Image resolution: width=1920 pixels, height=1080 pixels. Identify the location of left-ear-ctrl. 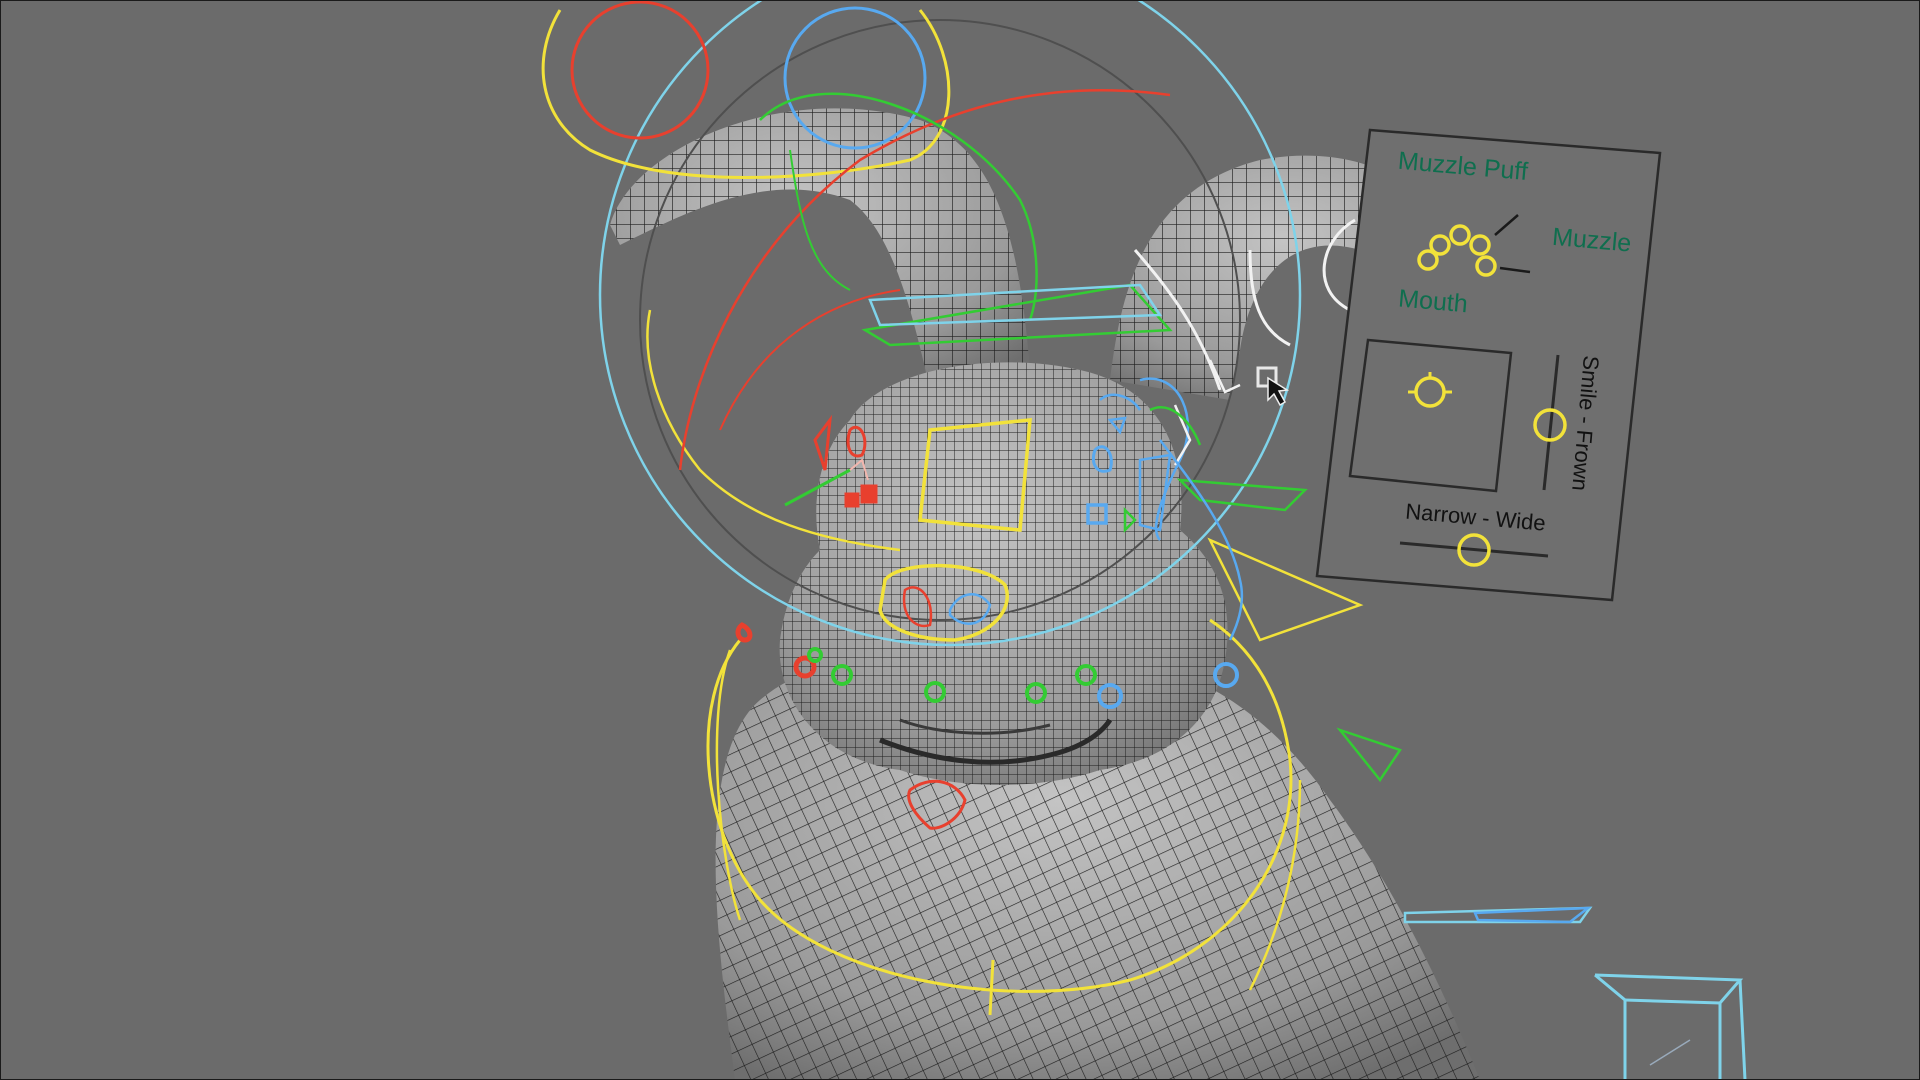
(640, 70).